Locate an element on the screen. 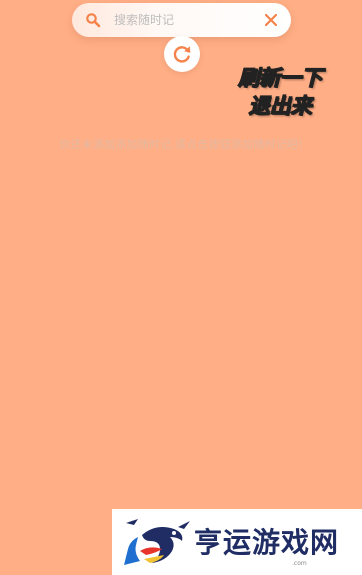  refresh-button is located at coordinates (182, 54).